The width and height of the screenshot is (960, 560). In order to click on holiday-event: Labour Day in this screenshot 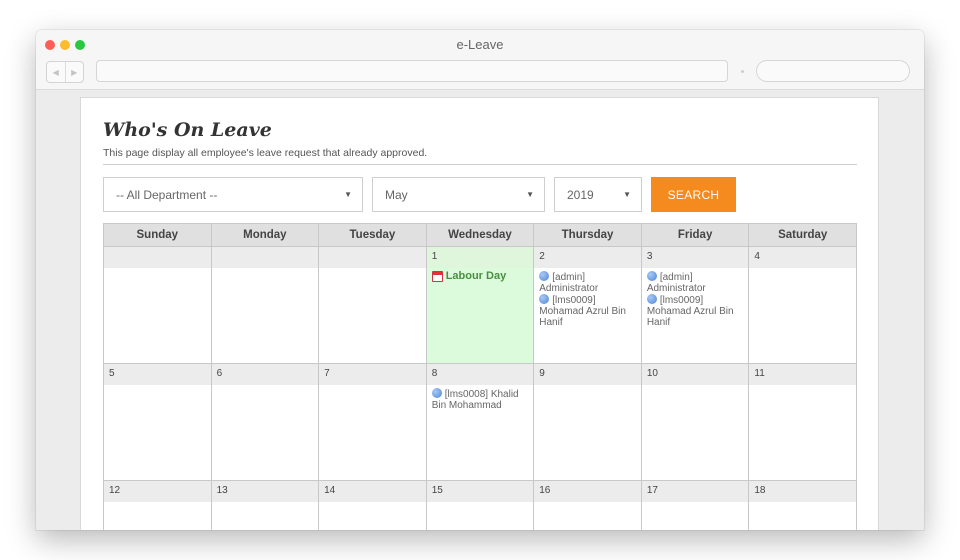, I will do `click(480, 276)`.